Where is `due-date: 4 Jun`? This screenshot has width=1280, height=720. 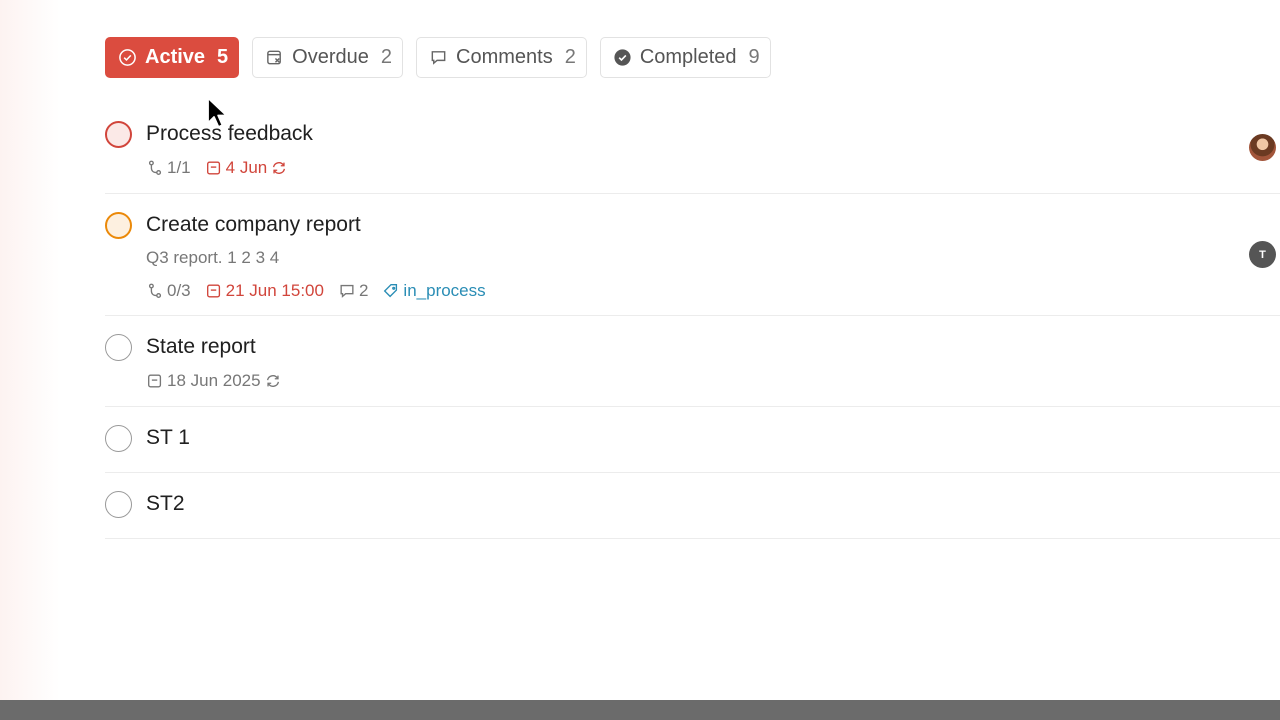 due-date: 4 Jun is located at coordinates (247, 168).